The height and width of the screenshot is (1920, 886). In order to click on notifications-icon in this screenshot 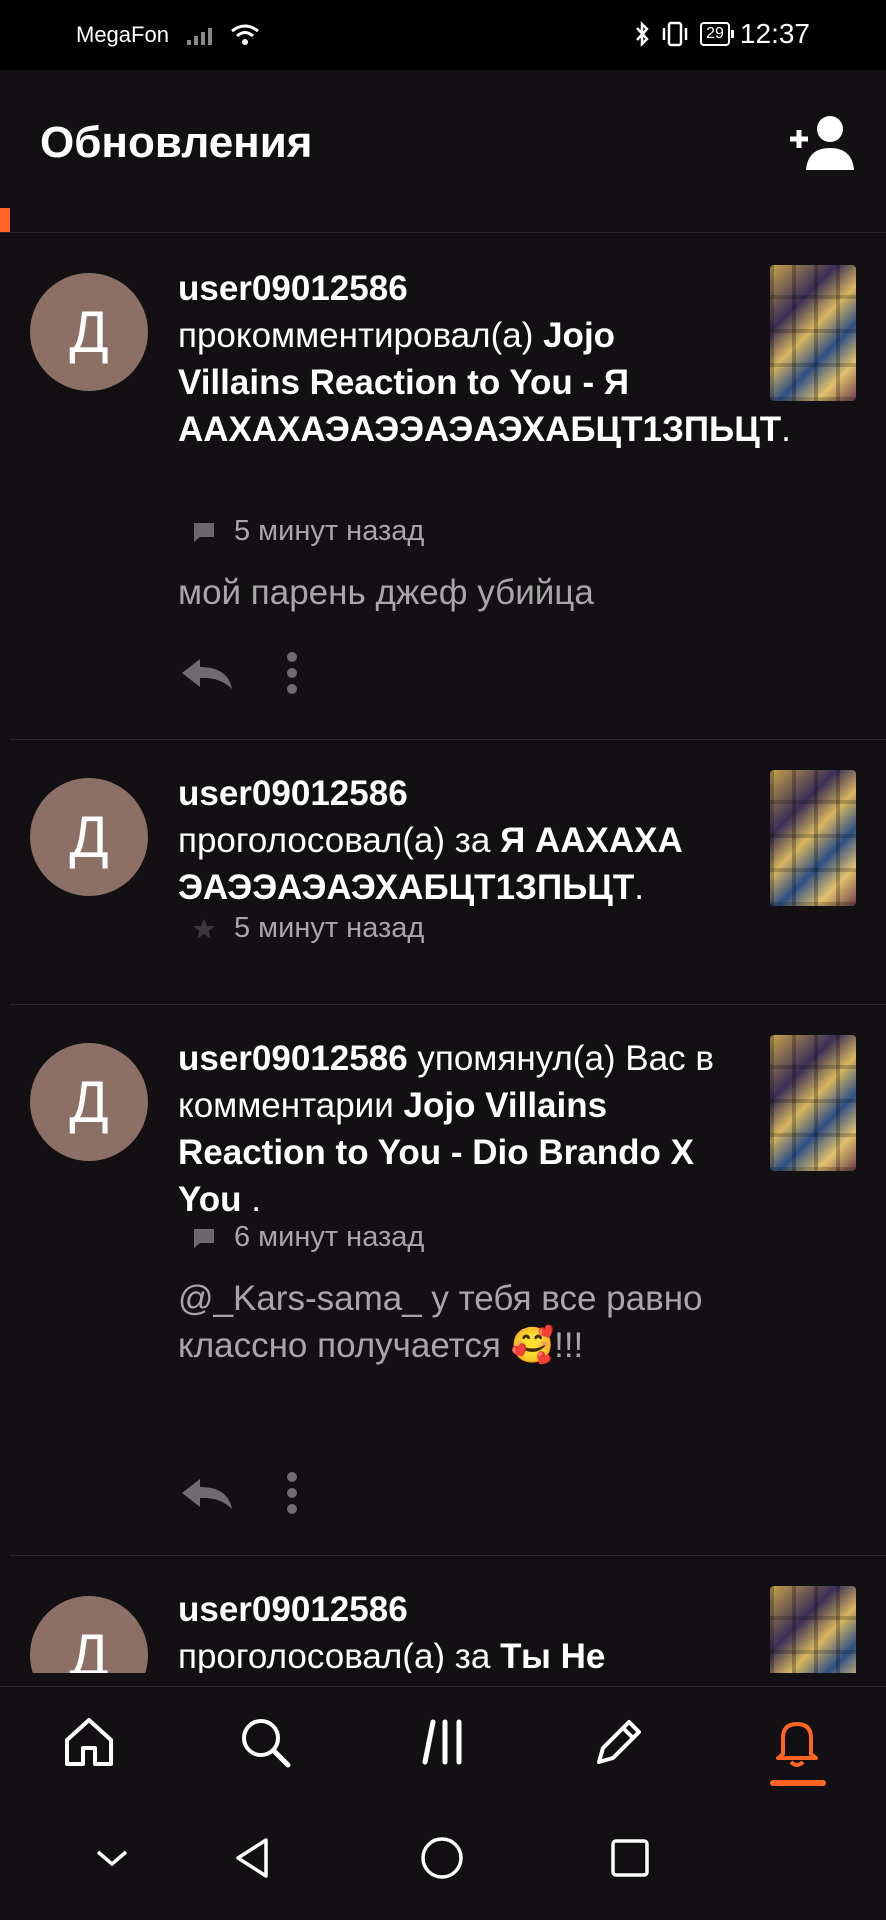, I will do `click(797, 1744)`.